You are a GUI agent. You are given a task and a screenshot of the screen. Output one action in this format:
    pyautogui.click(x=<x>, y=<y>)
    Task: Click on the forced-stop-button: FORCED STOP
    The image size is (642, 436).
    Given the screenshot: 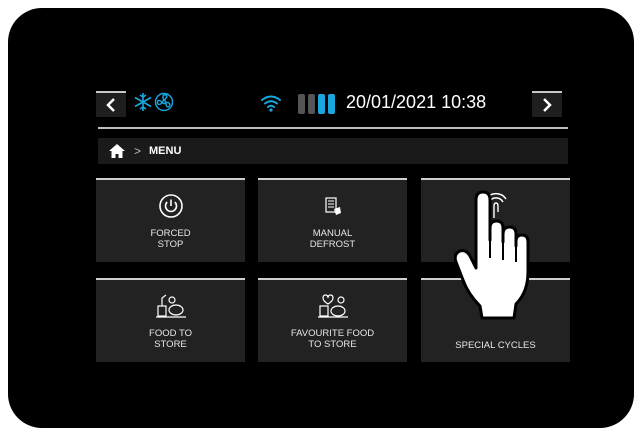 What is the action you would take?
    pyautogui.click(x=170, y=220)
    